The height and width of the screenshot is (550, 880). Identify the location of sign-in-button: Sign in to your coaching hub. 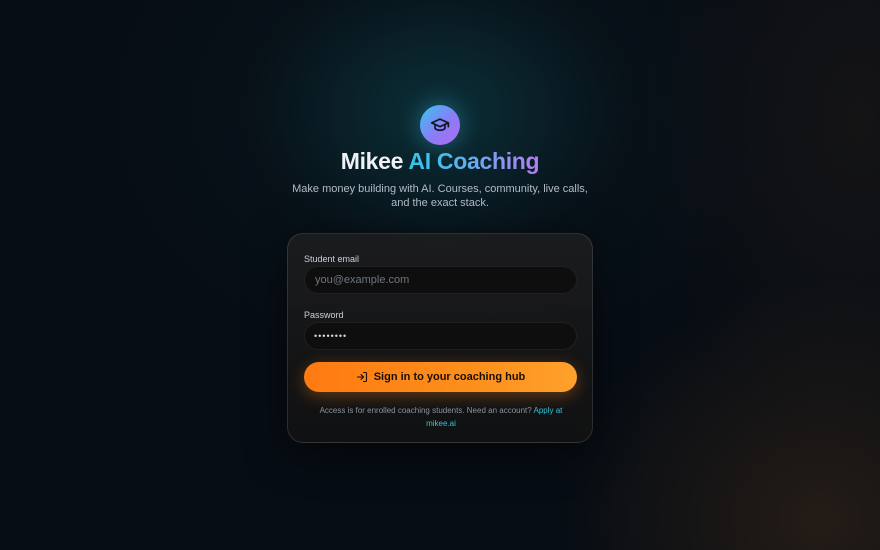
(440, 377).